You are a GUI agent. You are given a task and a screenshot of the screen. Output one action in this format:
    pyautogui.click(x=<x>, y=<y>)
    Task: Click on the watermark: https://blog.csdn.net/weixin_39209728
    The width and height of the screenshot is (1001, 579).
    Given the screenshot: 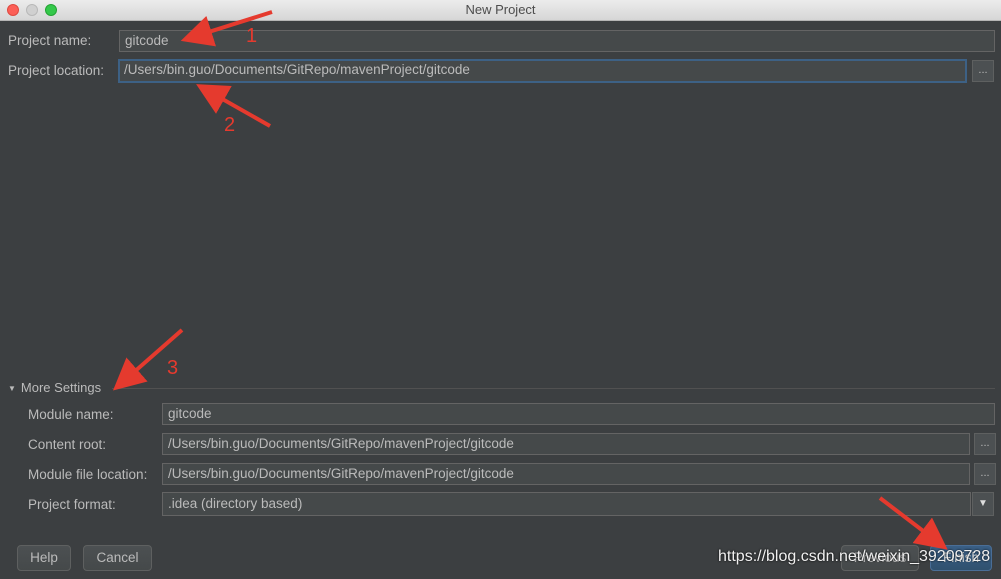 What is the action you would take?
    pyautogui.click(x=854, y=556)
    